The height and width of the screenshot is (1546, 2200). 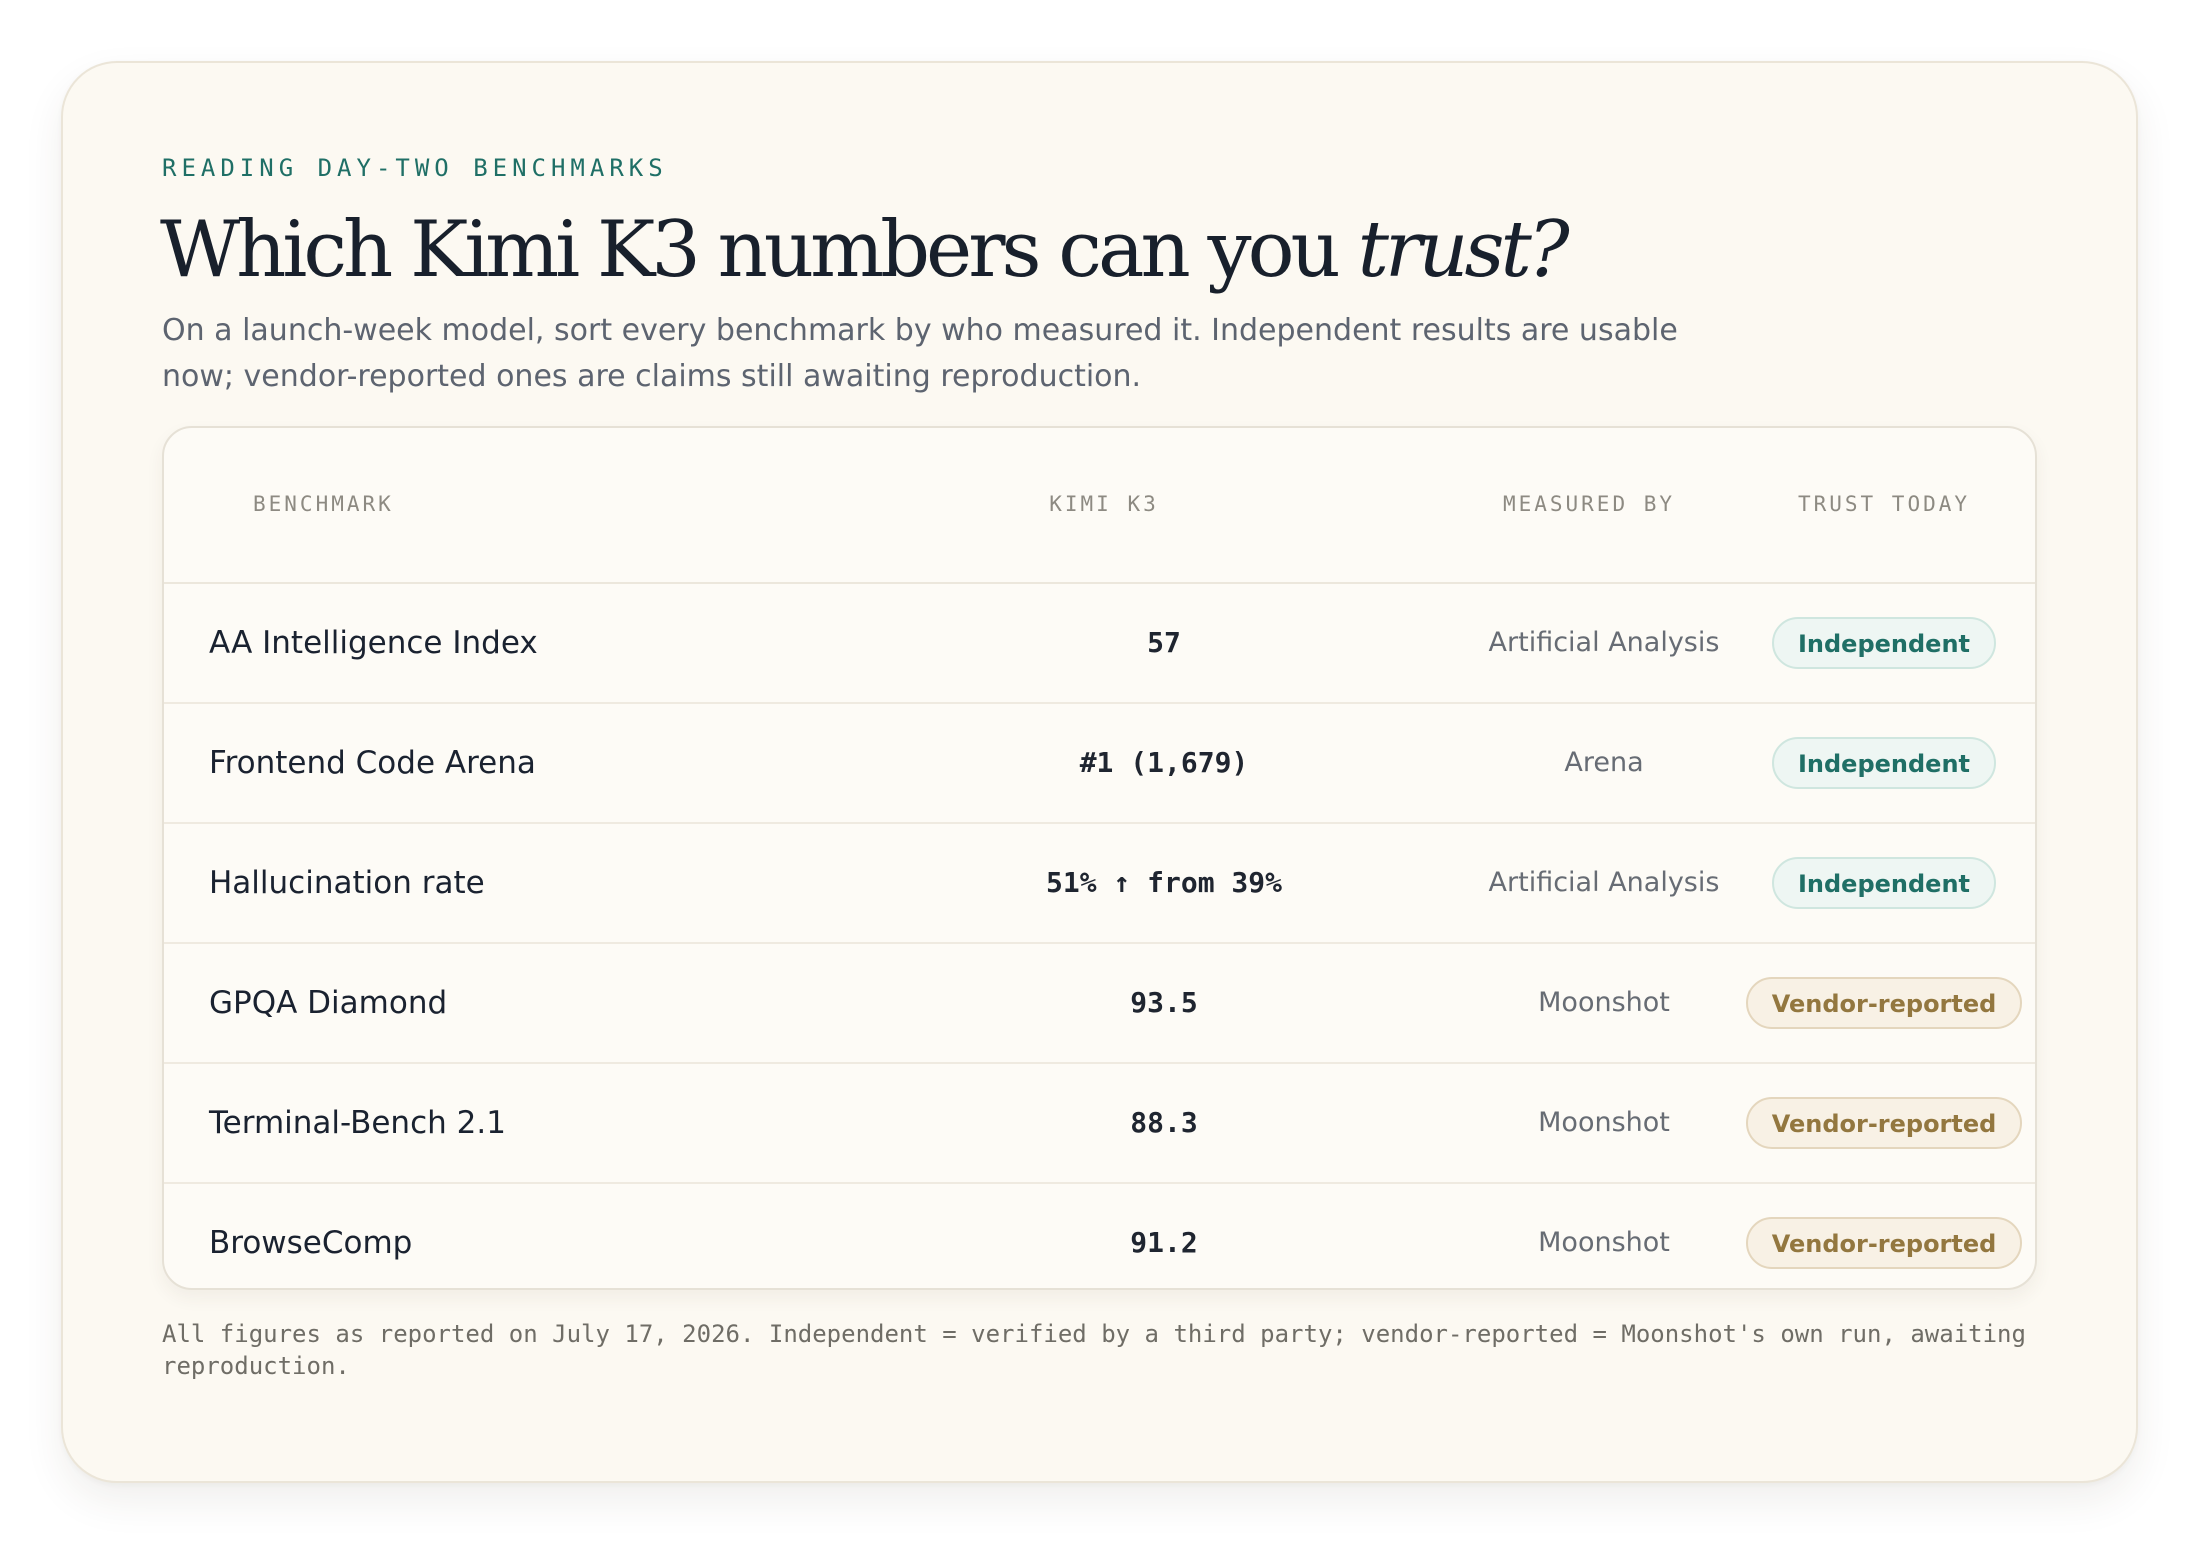 I want to click on title-emphasis: trust?, so click(x=1463, y=250).